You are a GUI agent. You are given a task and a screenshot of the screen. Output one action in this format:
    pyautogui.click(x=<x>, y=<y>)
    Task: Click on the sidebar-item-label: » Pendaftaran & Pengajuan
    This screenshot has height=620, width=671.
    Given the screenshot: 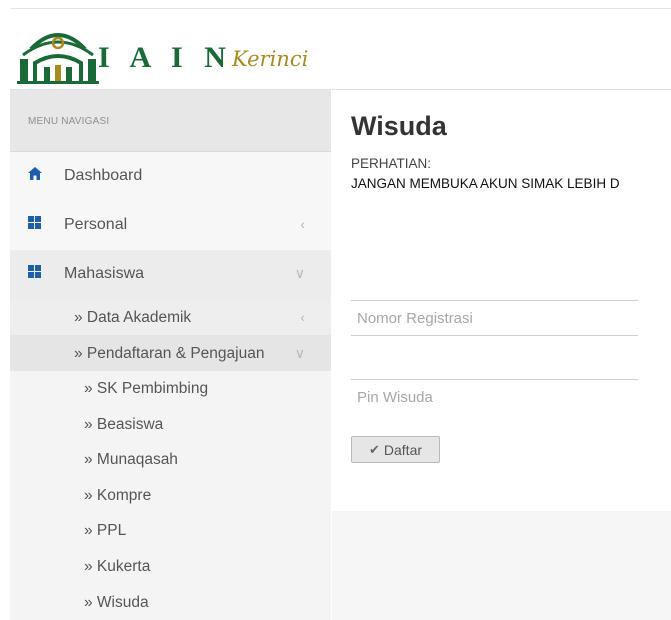 What is the action you would take?
    pyautogui.click(x=169, y=353)
    